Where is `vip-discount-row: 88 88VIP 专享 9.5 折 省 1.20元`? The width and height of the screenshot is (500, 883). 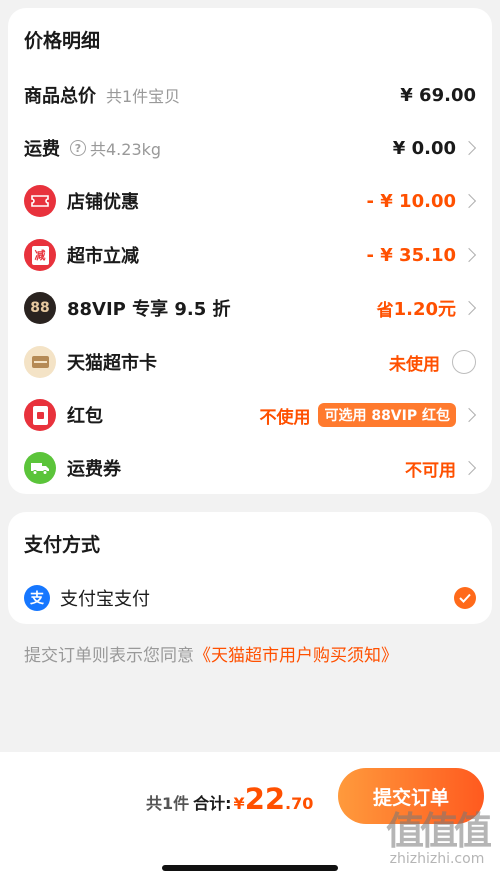 vip-discount-row: 88 88VIP 专享 9.5 折 省 1.20元 is located at coordinates (250, 308).